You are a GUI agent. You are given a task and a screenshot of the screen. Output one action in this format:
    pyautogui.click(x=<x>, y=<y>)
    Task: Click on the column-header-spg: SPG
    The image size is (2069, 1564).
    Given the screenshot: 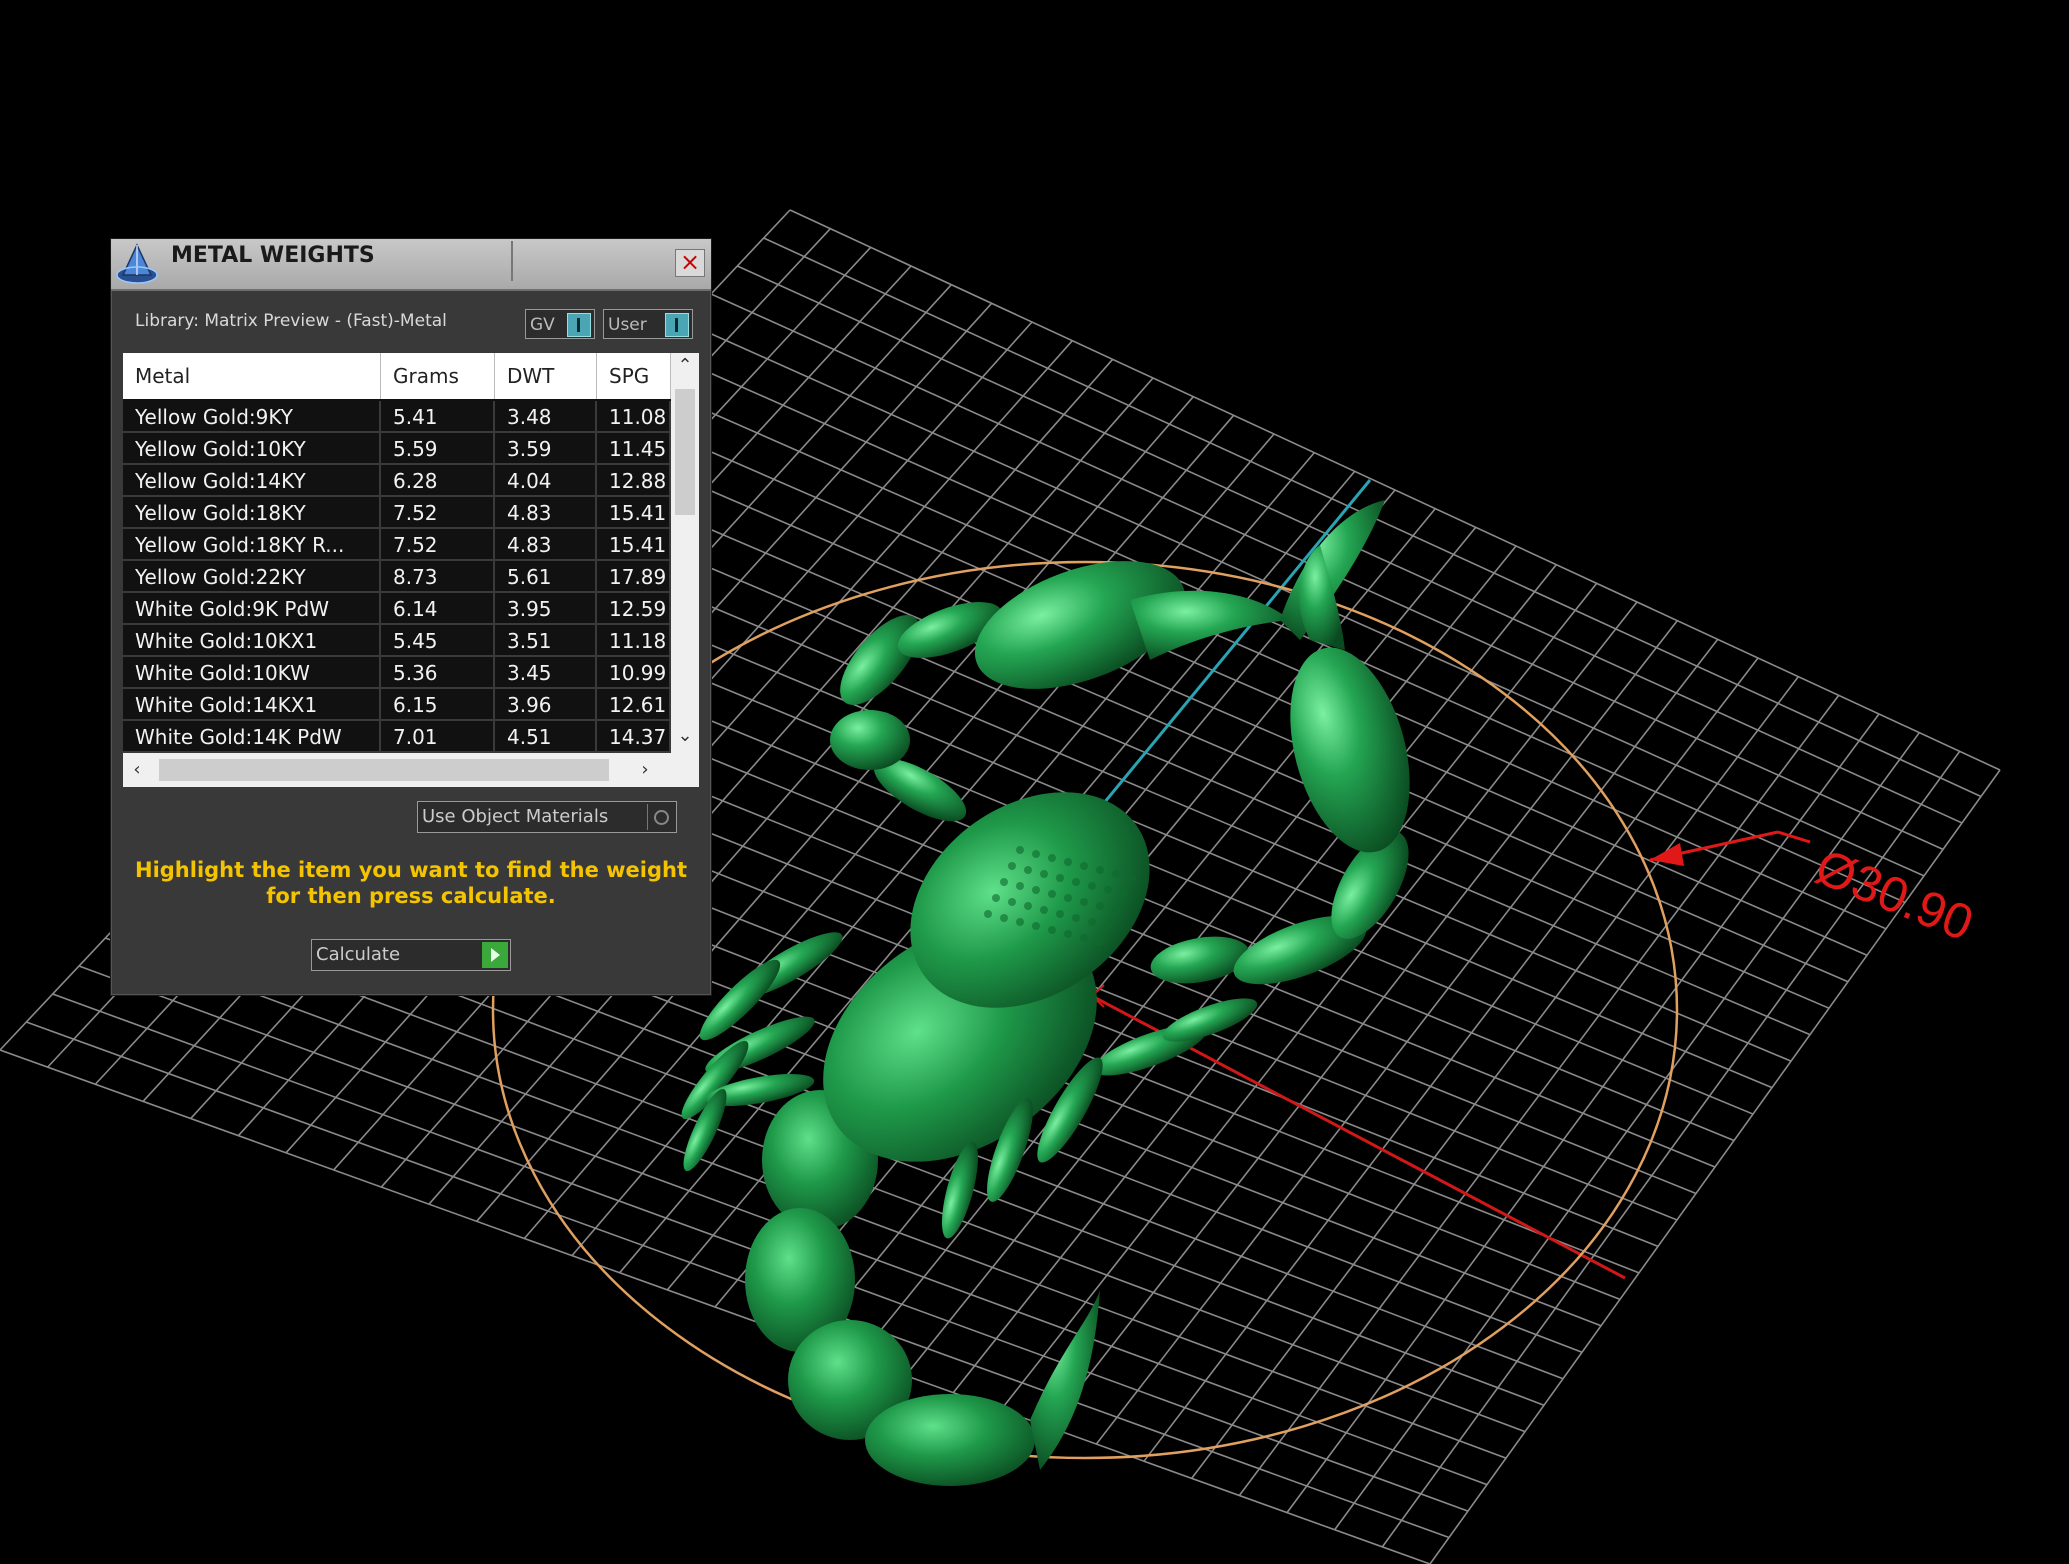 What is the action you would take?
    pyautogui.click(x=634, y=376)
    